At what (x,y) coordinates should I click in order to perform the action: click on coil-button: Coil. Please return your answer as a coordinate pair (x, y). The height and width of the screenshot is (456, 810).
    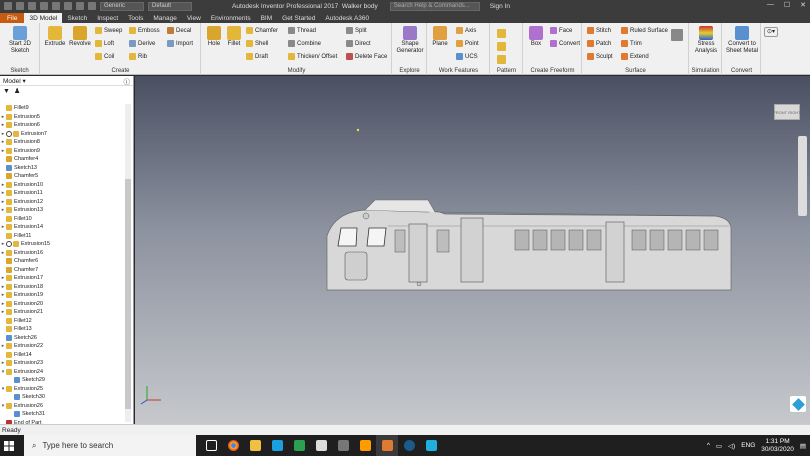
    Looking at the image, I should click on (104, 56).